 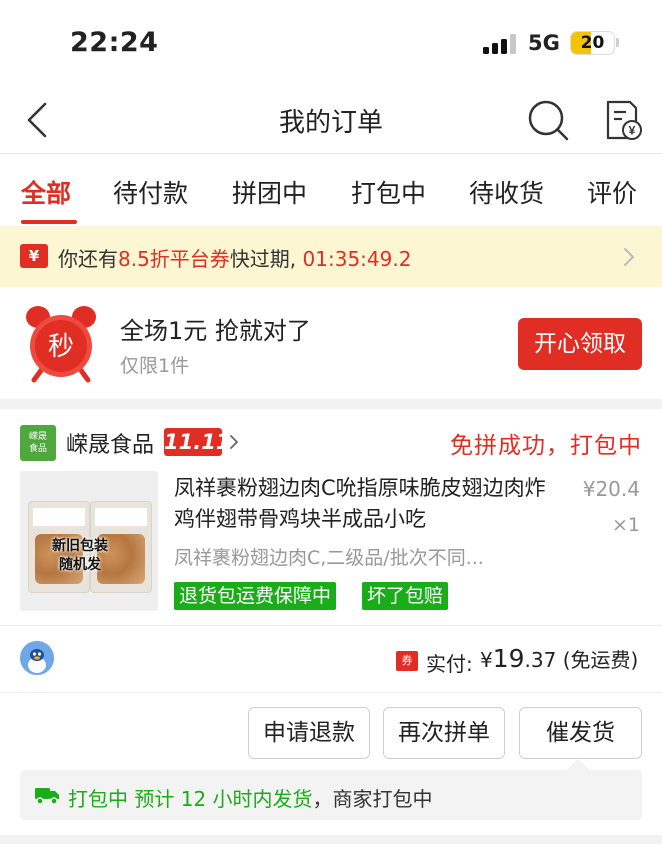 What do you see at coordinates (309, 733) in the screenshot?
I see `request-refund-button: 申请退款` at bounding box center [309, 733].